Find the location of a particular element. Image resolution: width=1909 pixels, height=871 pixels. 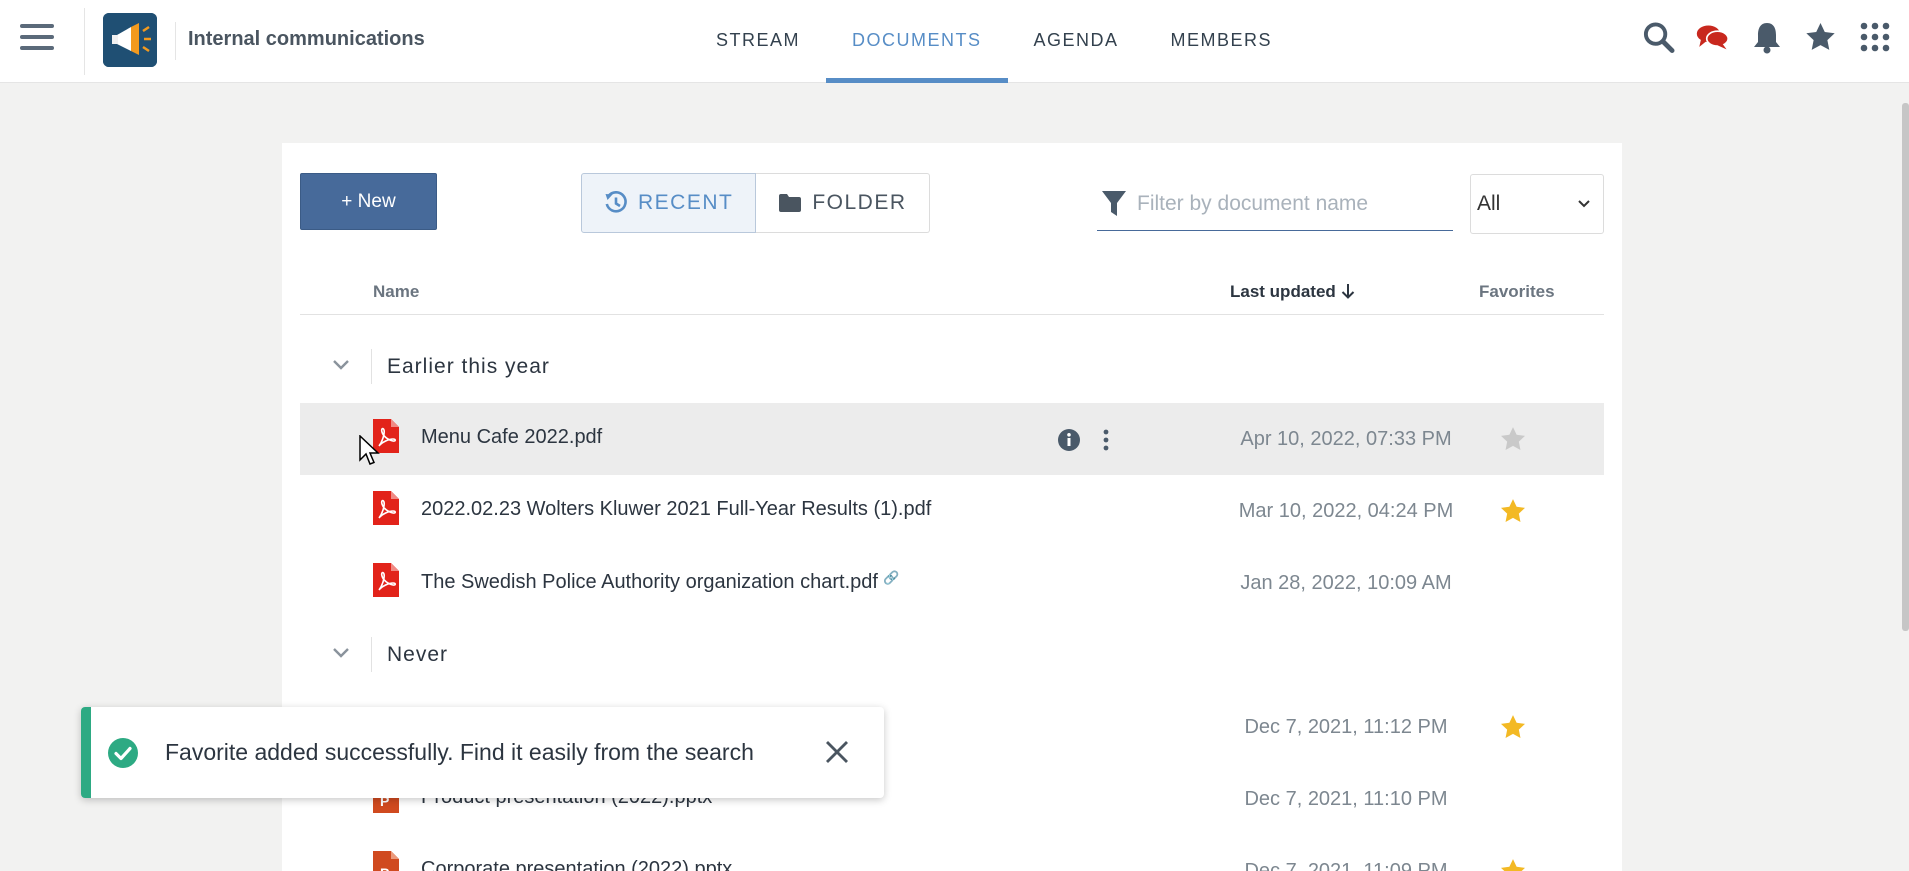

document-date: Jan 28, 2022, 10:09 AM is located at coordinates (1346, 583).